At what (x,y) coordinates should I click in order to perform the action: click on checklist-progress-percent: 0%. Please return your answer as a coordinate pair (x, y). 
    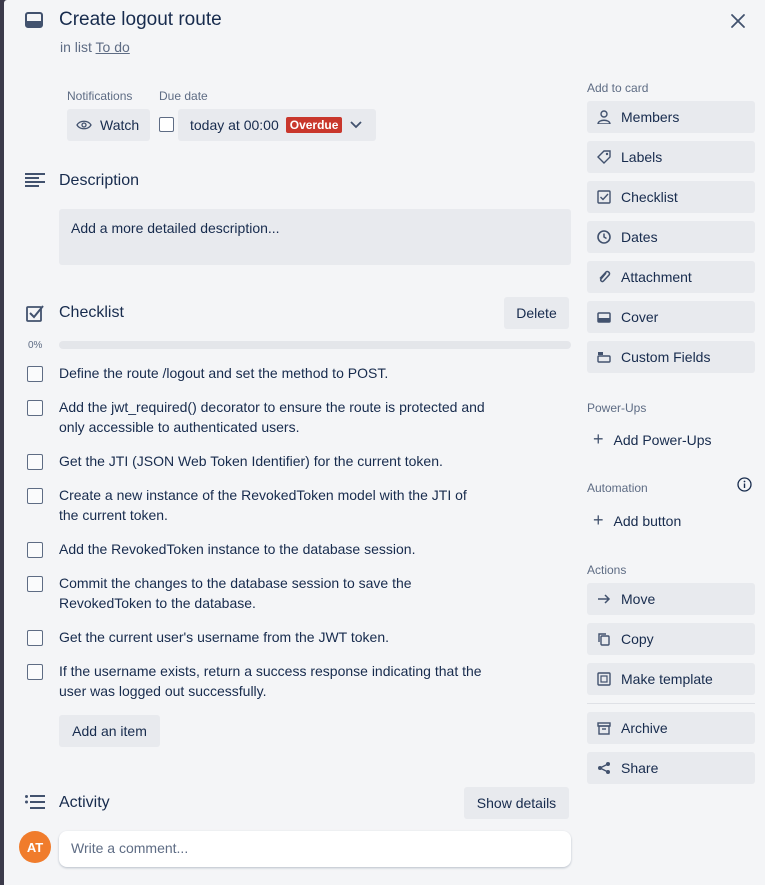
    Looking at the image, I should click on (35, 345).